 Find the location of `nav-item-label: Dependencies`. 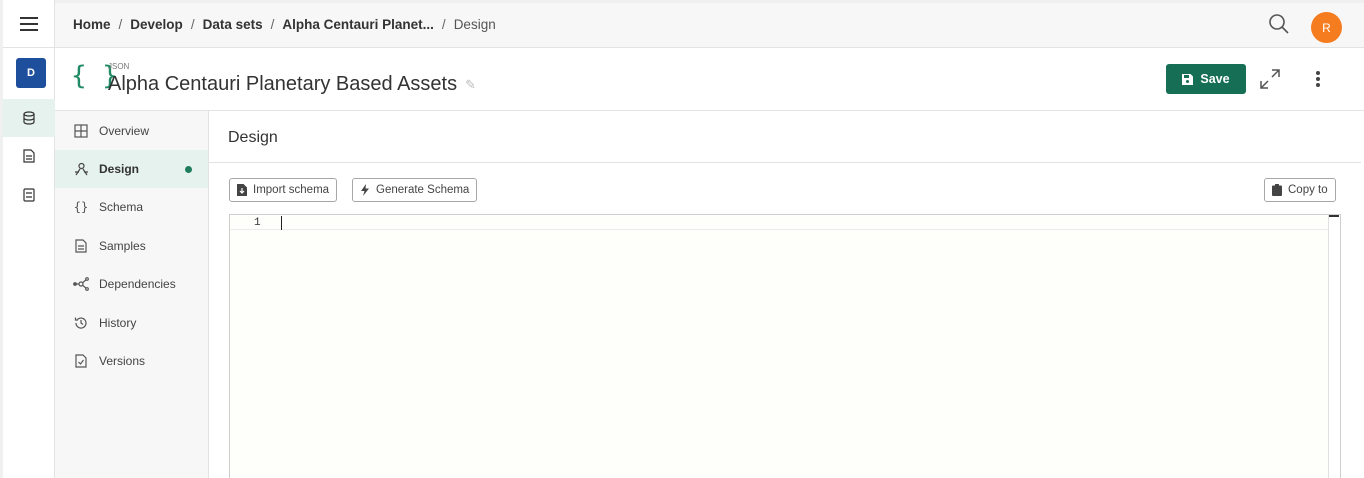

nav-item-label: Dependencies is located at coordinates (137, 284).